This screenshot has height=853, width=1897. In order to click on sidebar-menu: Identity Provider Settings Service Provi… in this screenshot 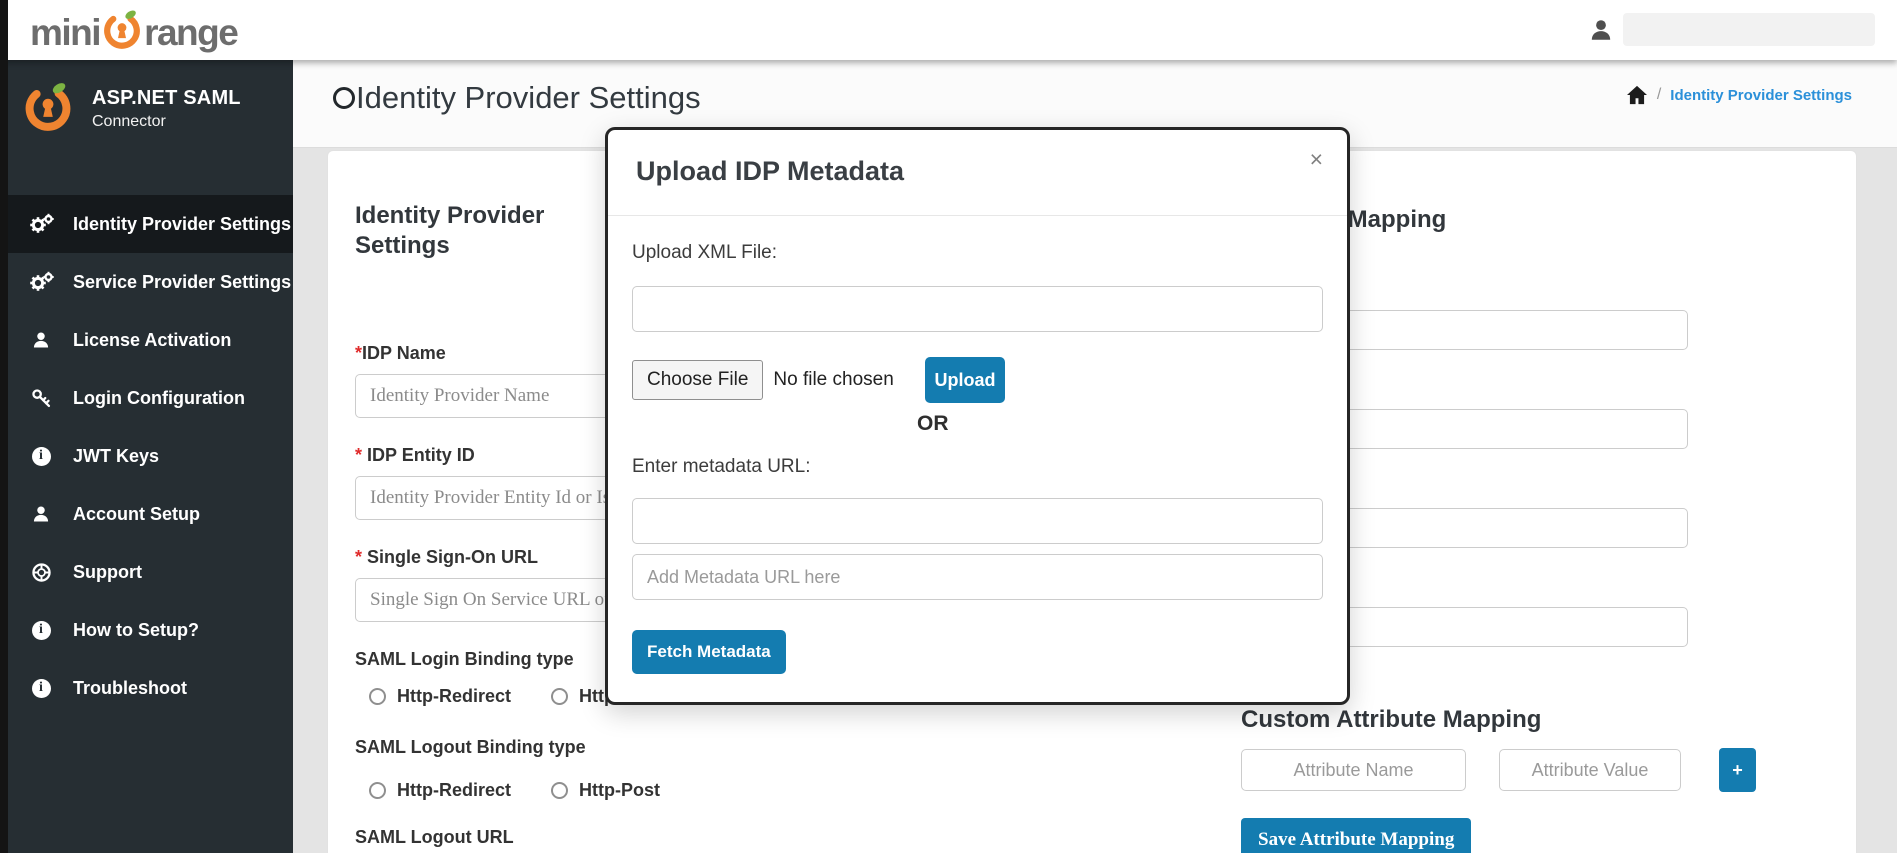, I will do `click(146, 456)`.